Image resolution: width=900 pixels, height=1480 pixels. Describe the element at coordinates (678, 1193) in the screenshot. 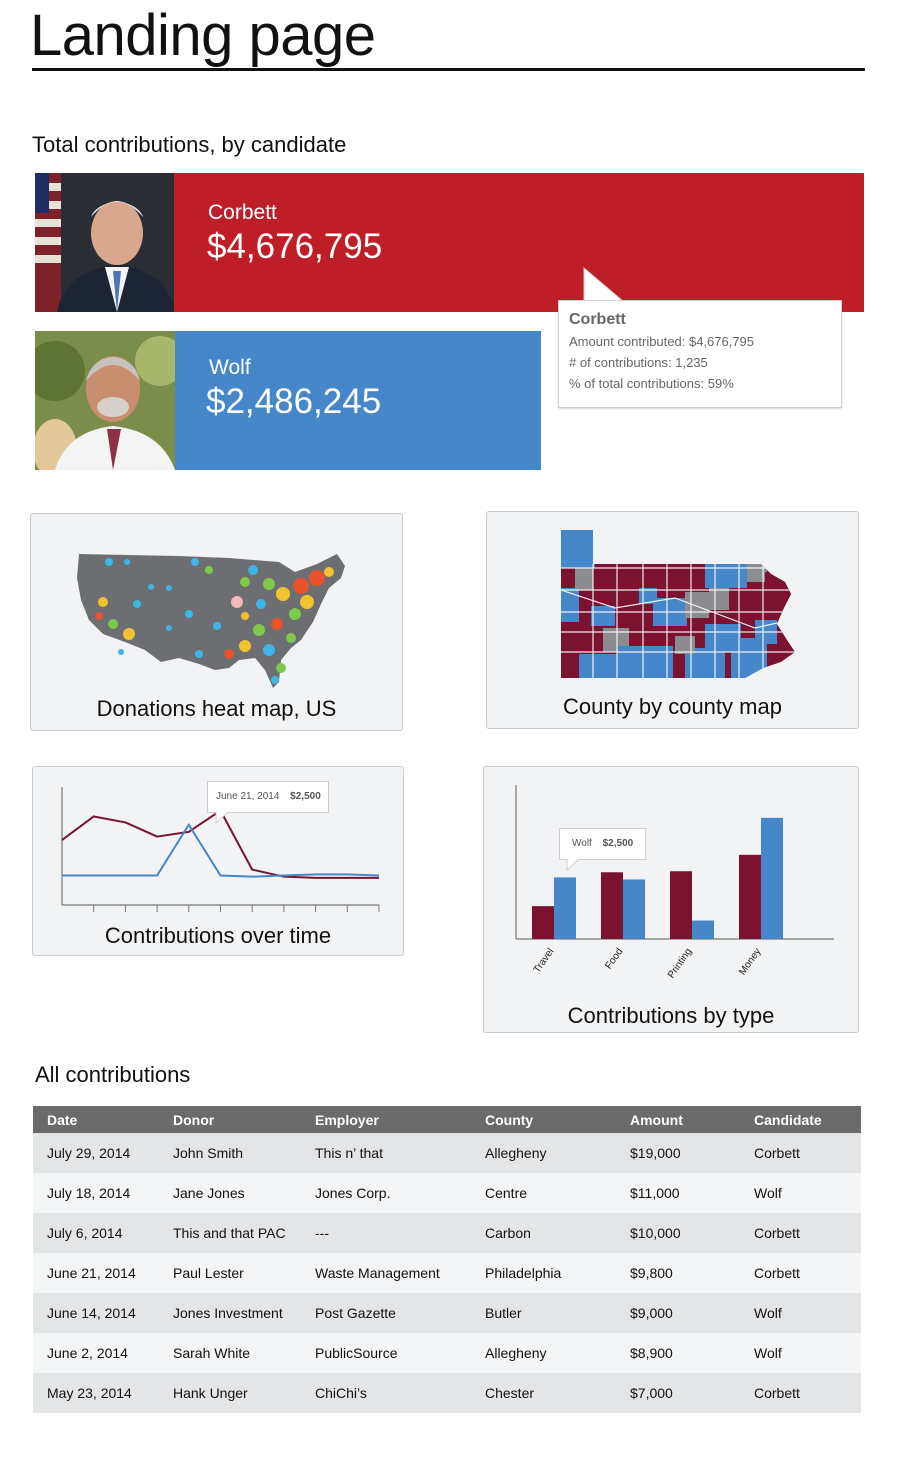

I see `cell-amount: $11,000` at that location.